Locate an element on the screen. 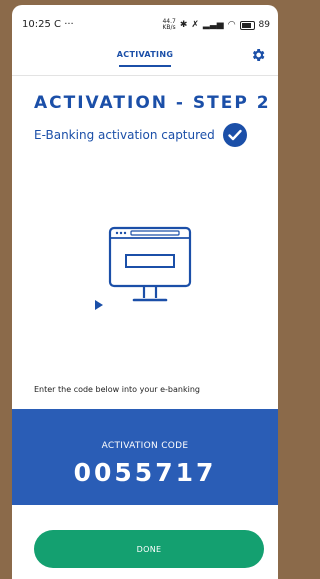 Image resolution: width=320 pixels, height=579 pixels. clock: 10:25 is located at coordinates (36, 24).